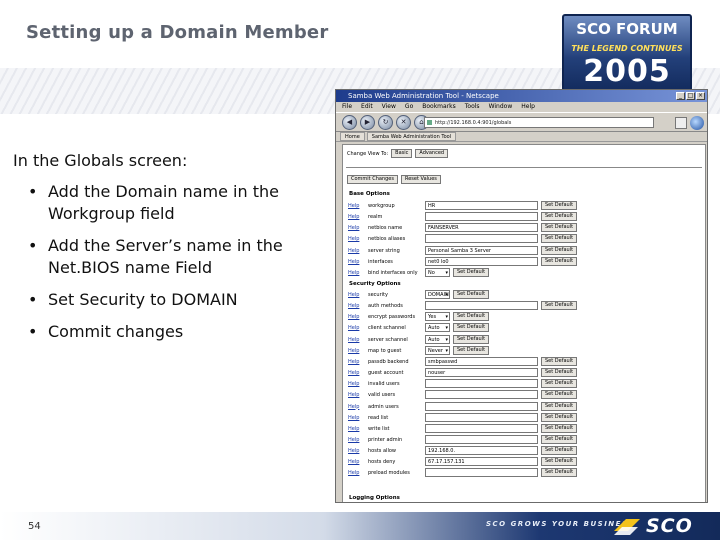  Describe the element at coordinates (409, 107) in the screenshot. I see `menu-go: Go` at that location.